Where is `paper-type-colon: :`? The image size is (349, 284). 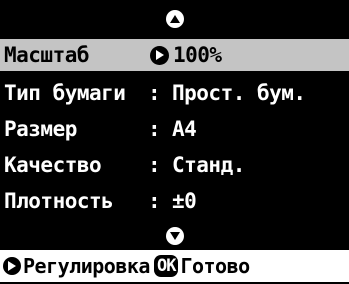
paper-type-colon: : is located at coordinates (154, 93).